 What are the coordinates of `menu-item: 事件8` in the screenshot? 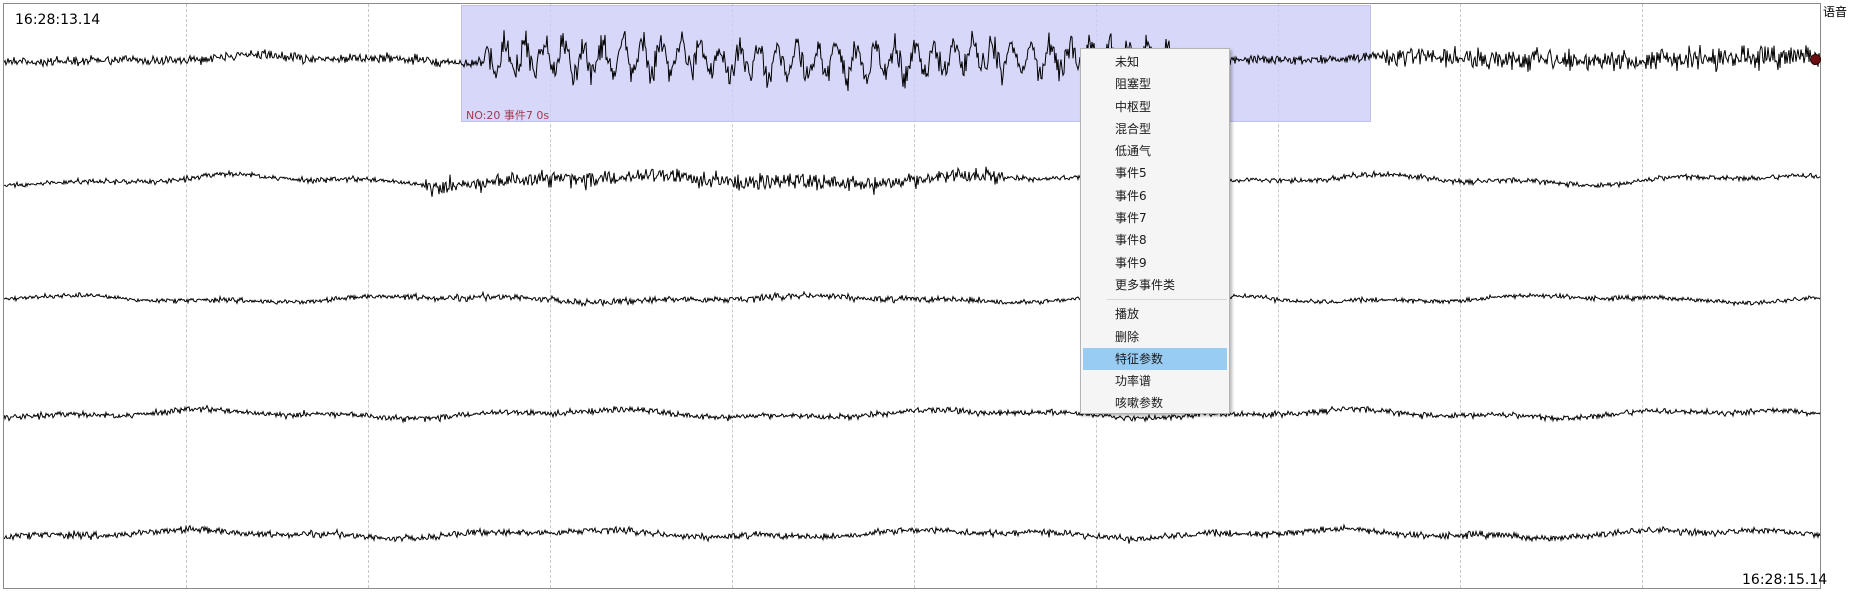 It's located at (1155, 240).